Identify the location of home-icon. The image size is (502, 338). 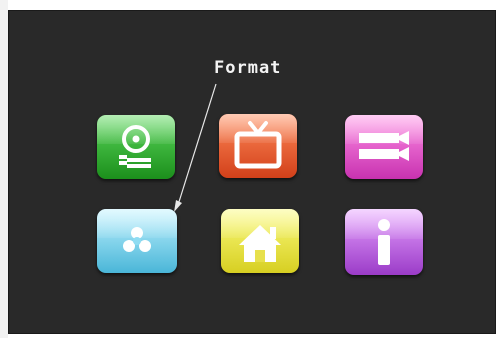
(260, 243).